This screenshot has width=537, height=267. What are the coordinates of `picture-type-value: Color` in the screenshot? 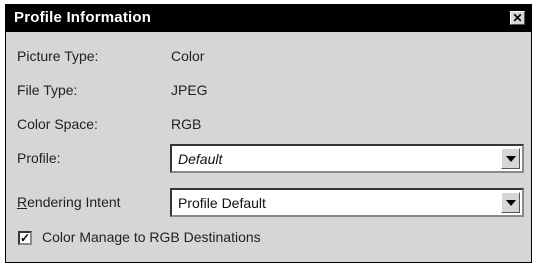 It's located at (188, 56).